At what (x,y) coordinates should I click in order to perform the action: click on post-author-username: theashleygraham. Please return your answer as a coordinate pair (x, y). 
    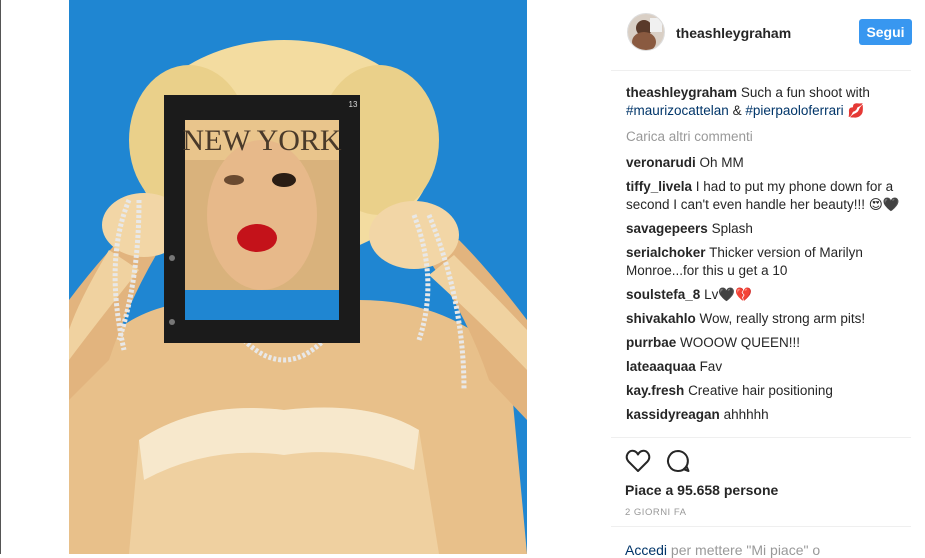
    Looking at the image, I should click on (733, 33).